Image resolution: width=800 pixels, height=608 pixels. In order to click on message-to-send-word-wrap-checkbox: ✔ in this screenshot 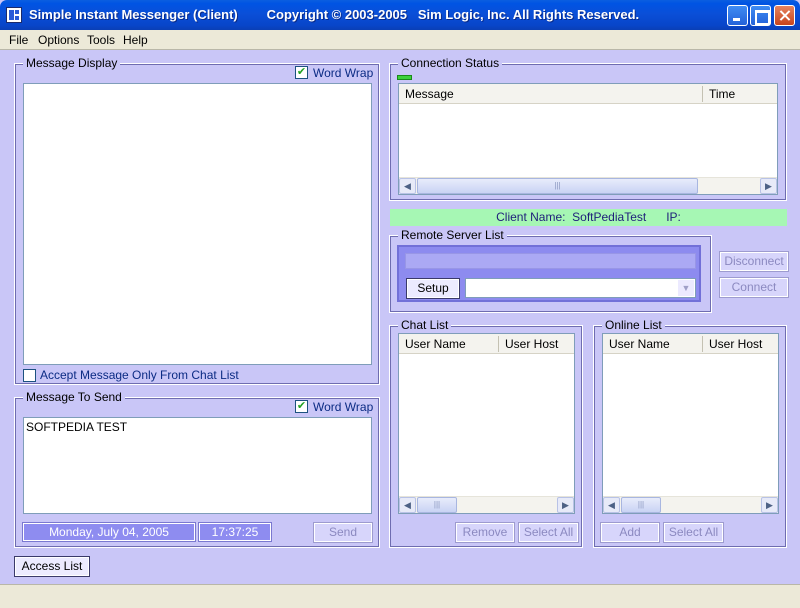, I will do `click(301, 406)`.